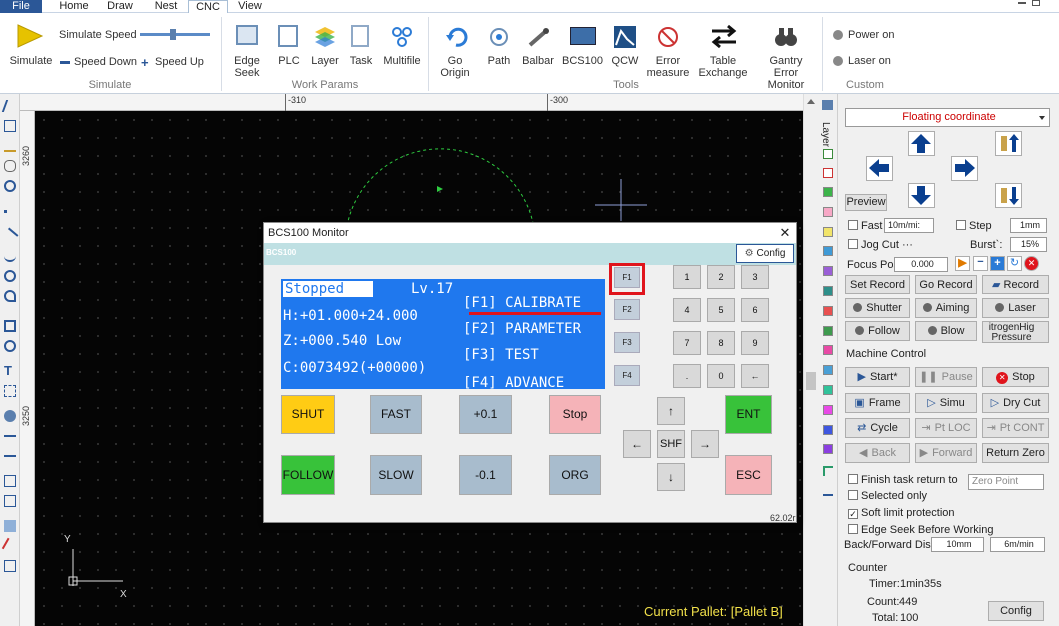 This screenshot has height=626, width=1059. I want to click on back-button: ◀ Back, so click(877, 453).